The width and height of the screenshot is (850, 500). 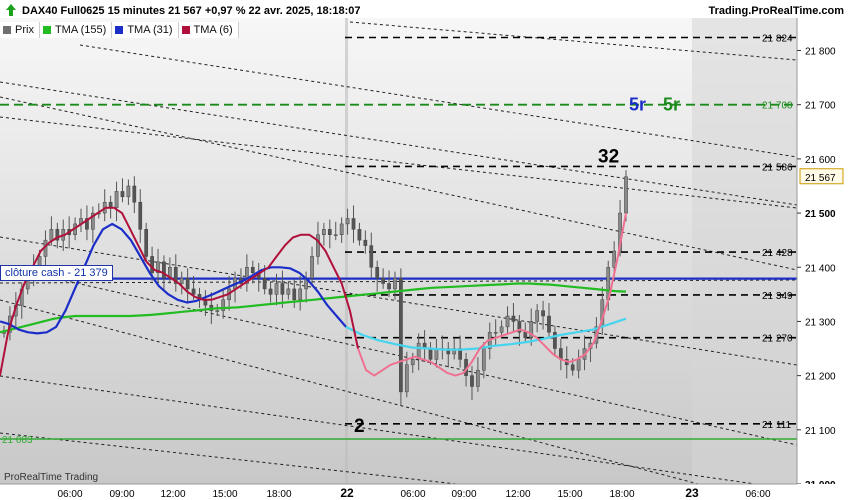 What do you see at coordinates (777, 425) in the screenshot?
I see `level-label-6: 21 111` at bounding box center [777, 425].